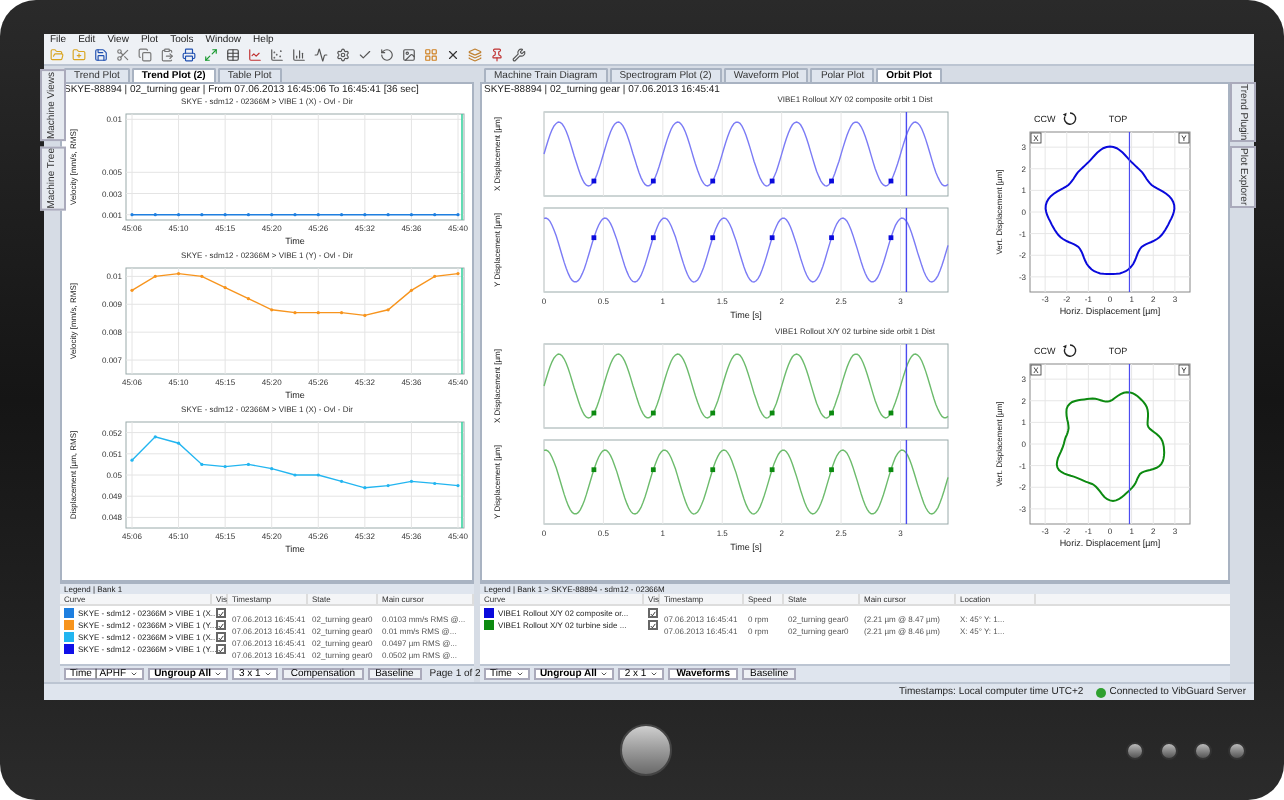 The width and height of the screenshot is (1284, 800). What do you see at coordinates (343, 55) in the screenshot?
I see `settings-icon` at bounding box center [343, 55].